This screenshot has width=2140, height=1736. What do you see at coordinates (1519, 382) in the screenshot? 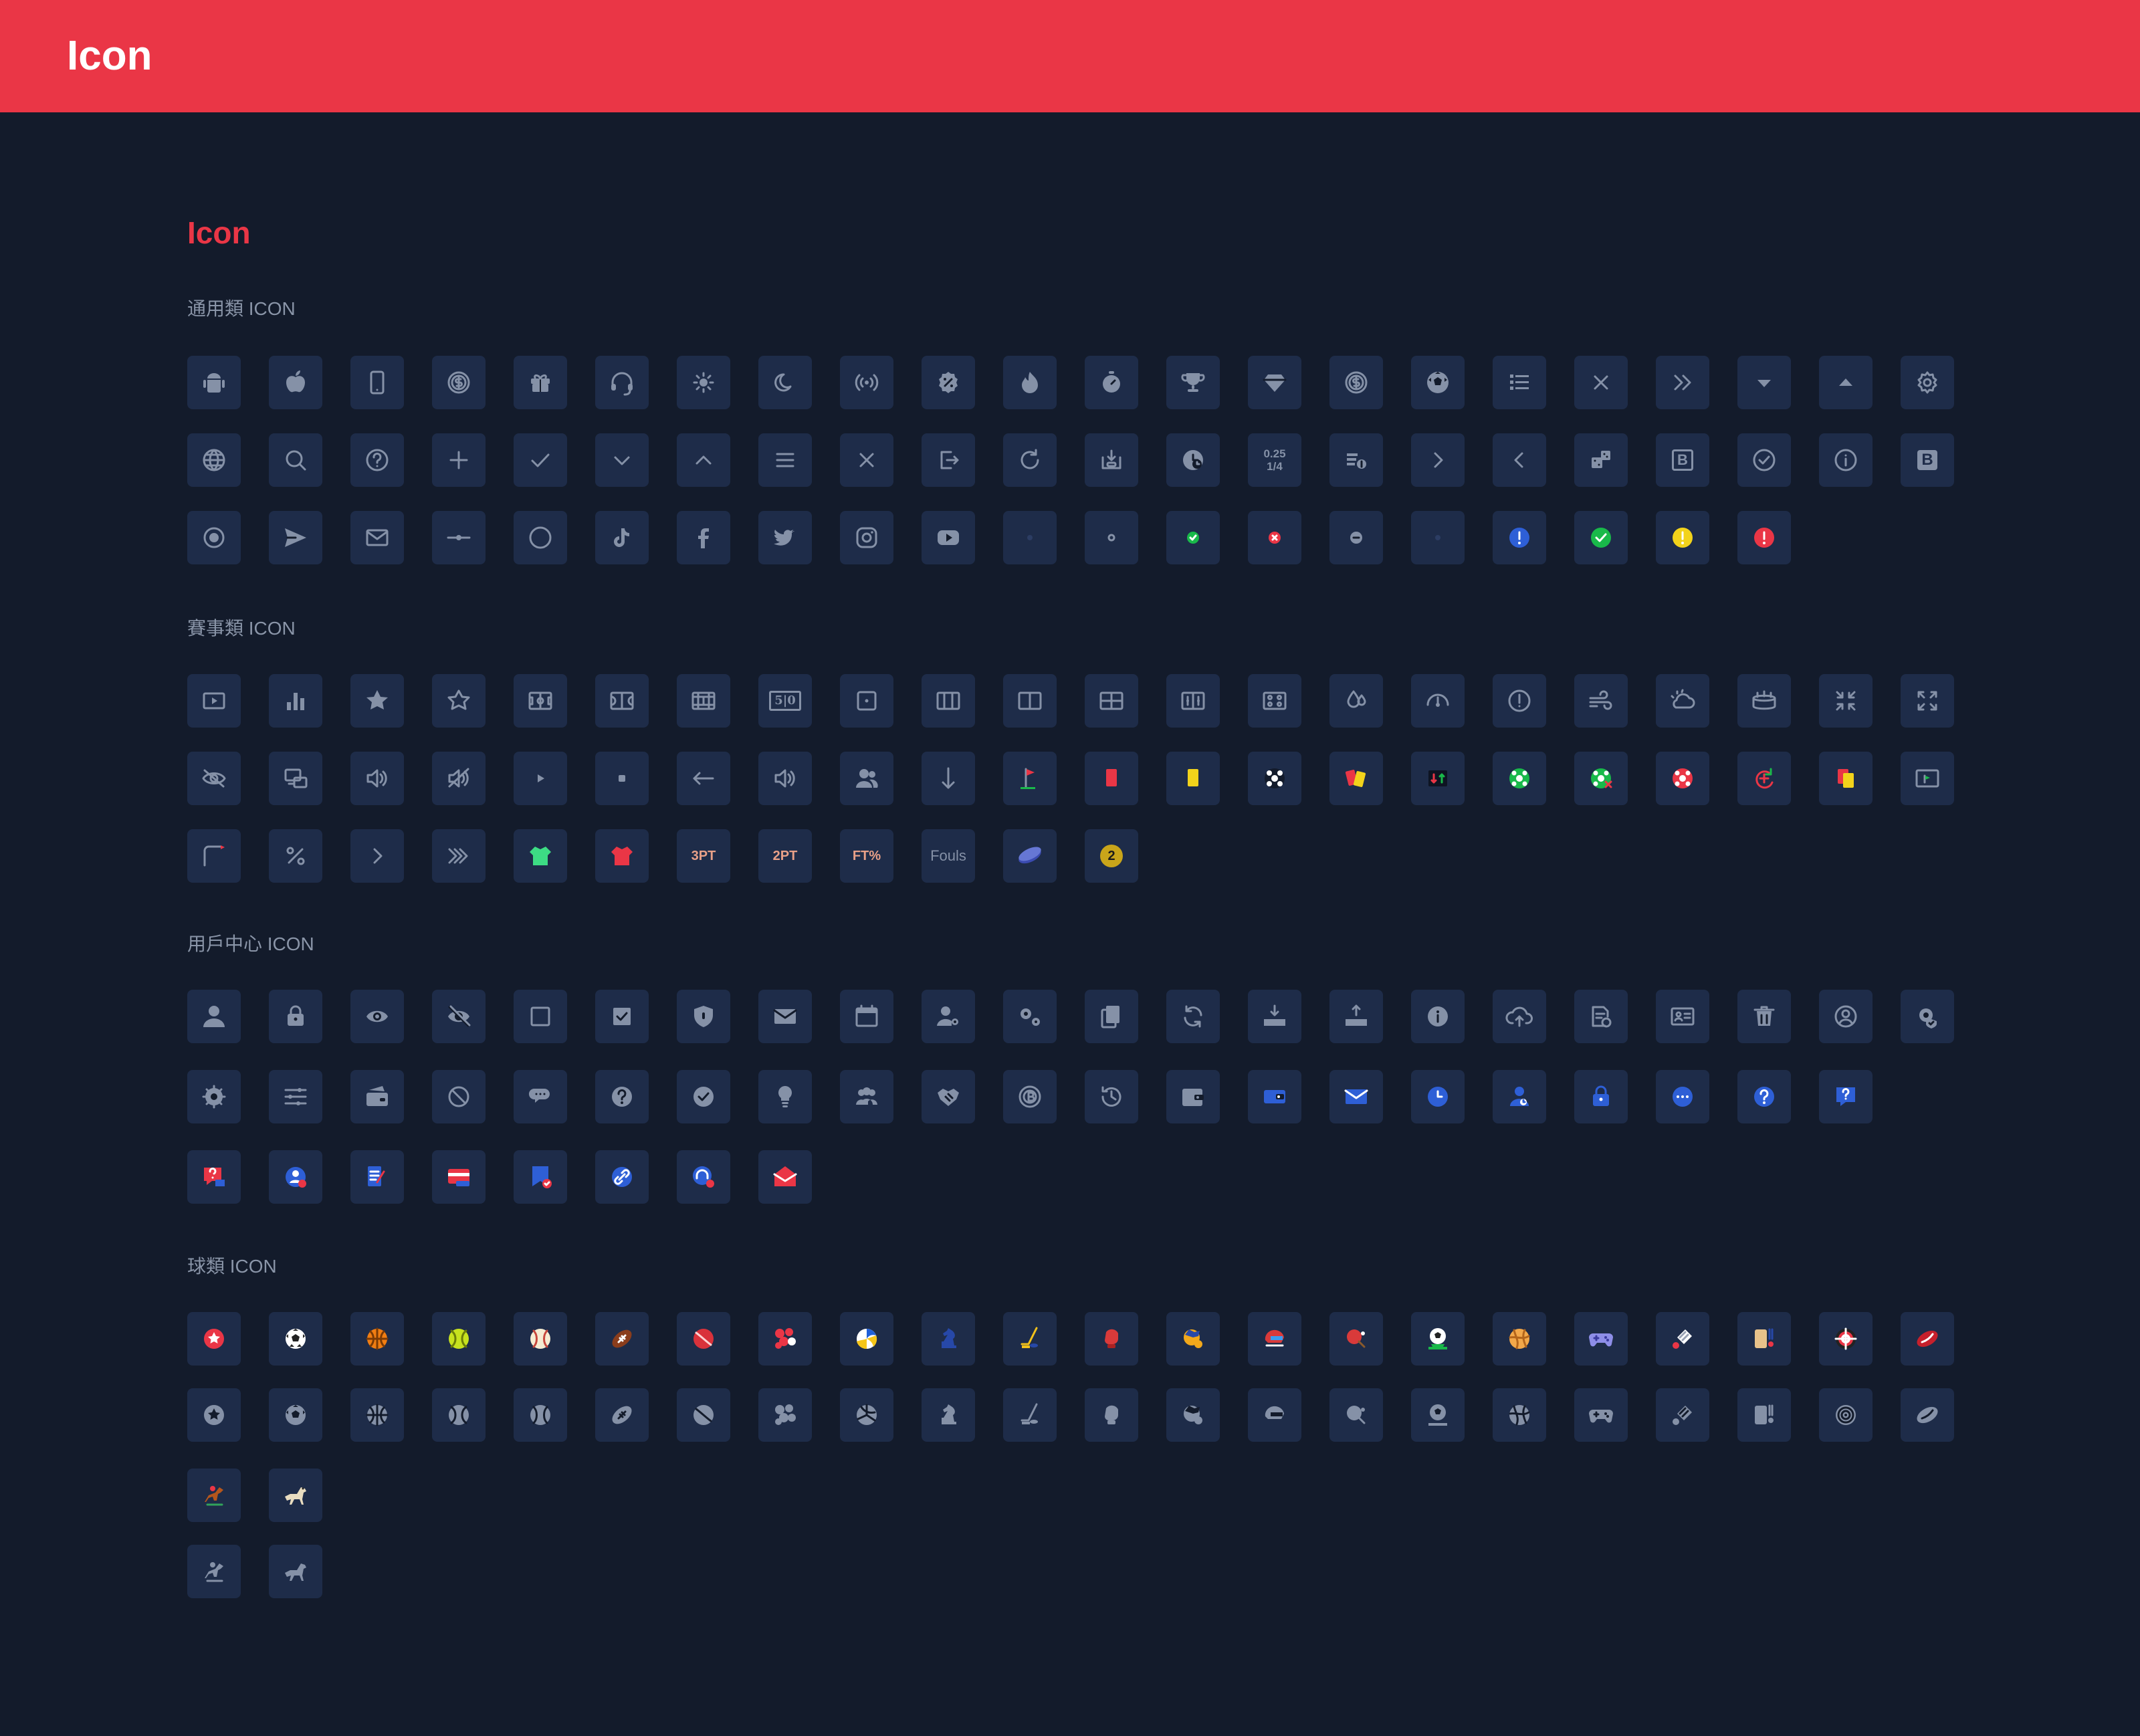
I see `list-icon` at bounding box center [1519, 382].